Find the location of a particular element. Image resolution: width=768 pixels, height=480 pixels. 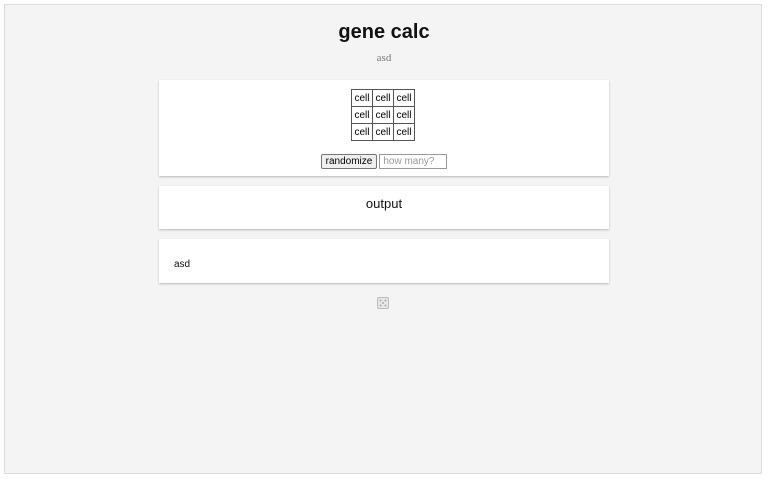

output-card: output is located at coordinates (384, 207).